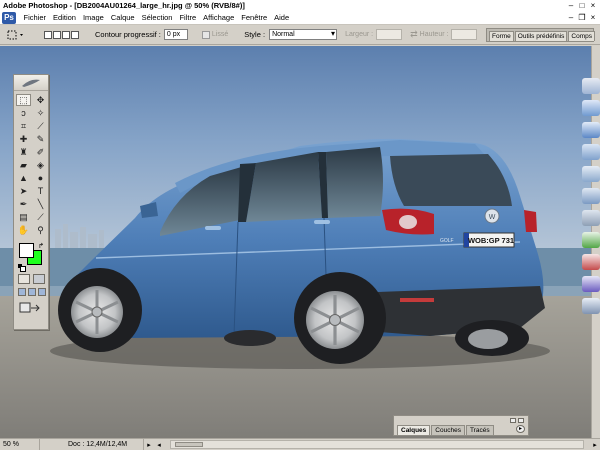 This screenshot has height=450, width=600. Describe the element at coordinates (464, 34) in the screenshot. I see `height-input` at that location.